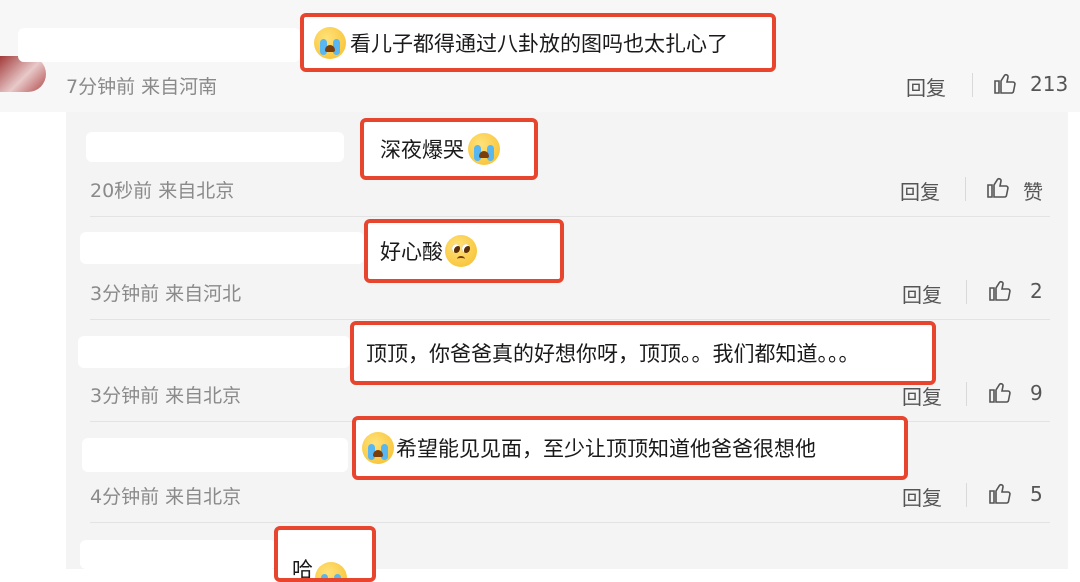 Image resolution: width=1080 pixels, height=582 pixels. I want to click on reply-text: 顶顶，你爸爸真的好想你呀，顶顶。。我们都知道。。。, so click(643, 353).